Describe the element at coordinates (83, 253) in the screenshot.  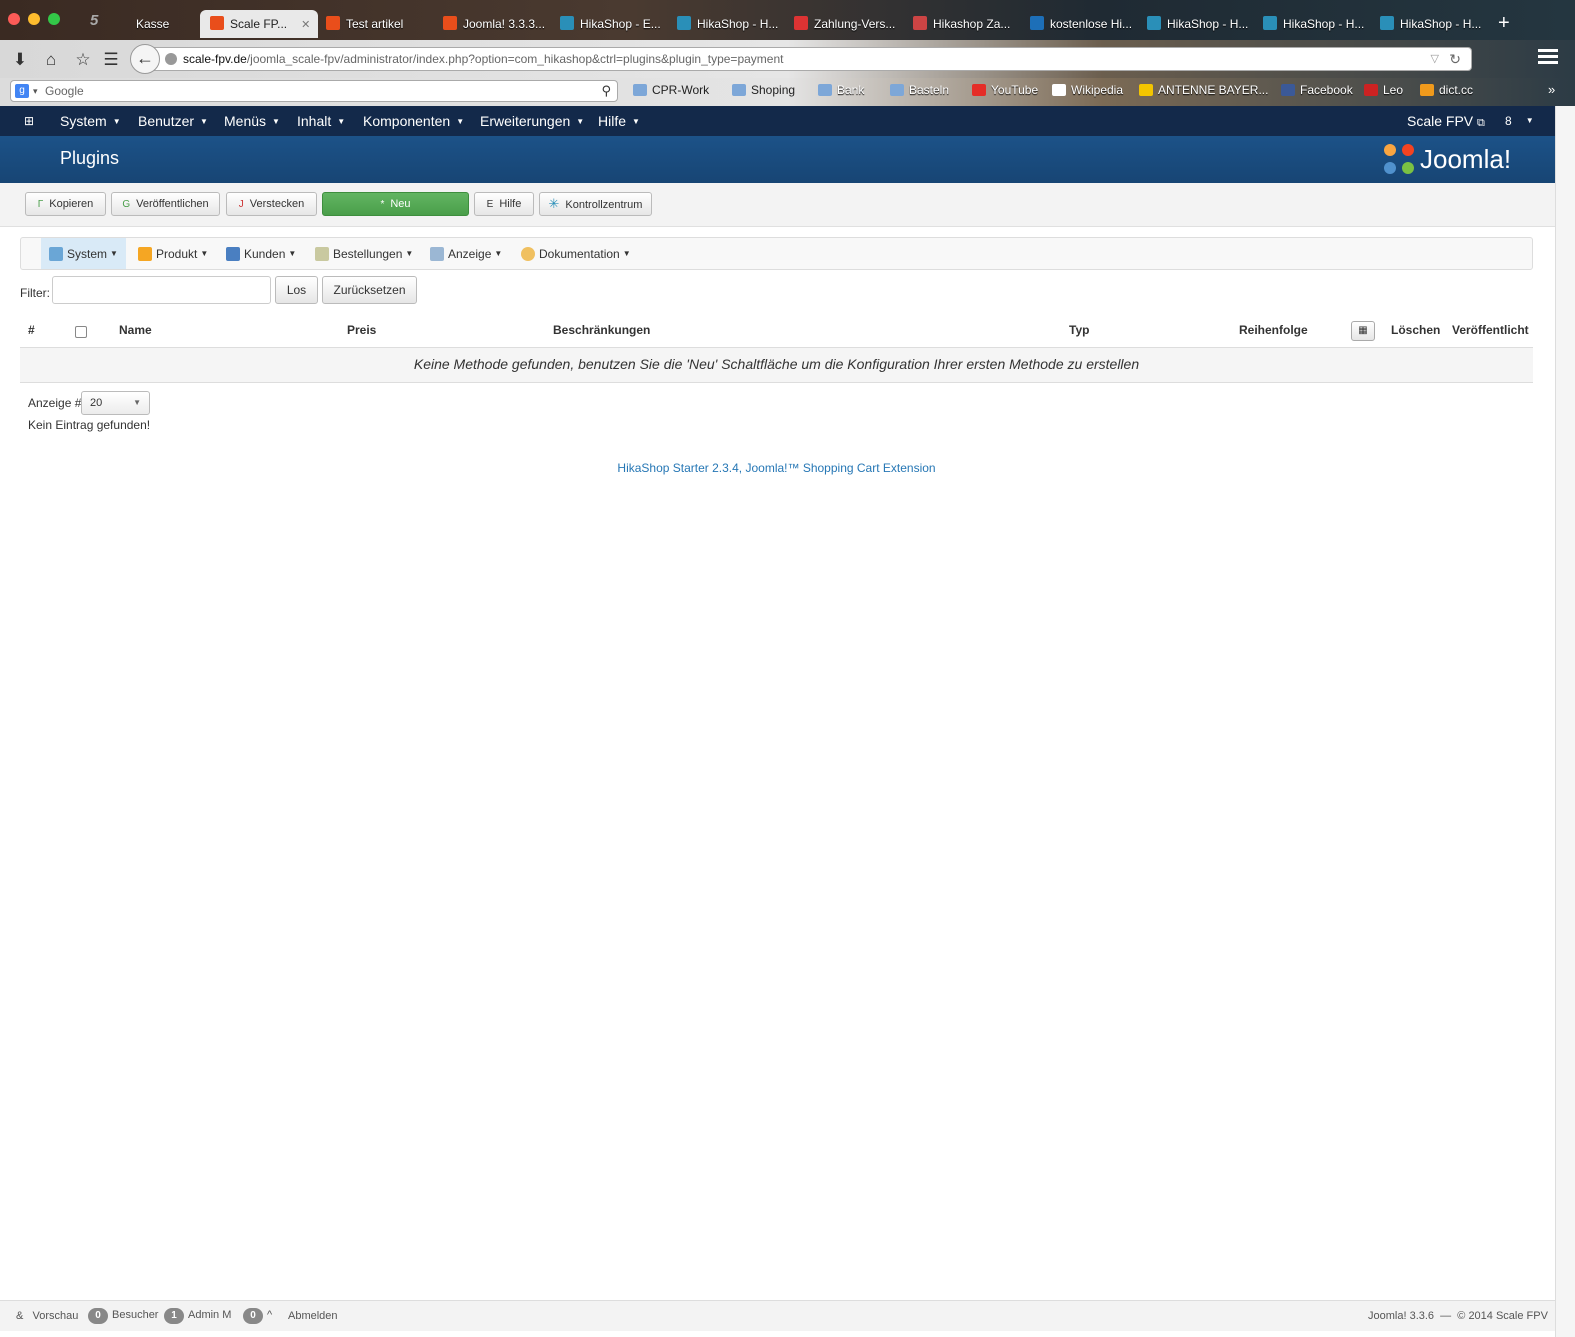
I see `hikashop-menu-system: System ▼` at that location.